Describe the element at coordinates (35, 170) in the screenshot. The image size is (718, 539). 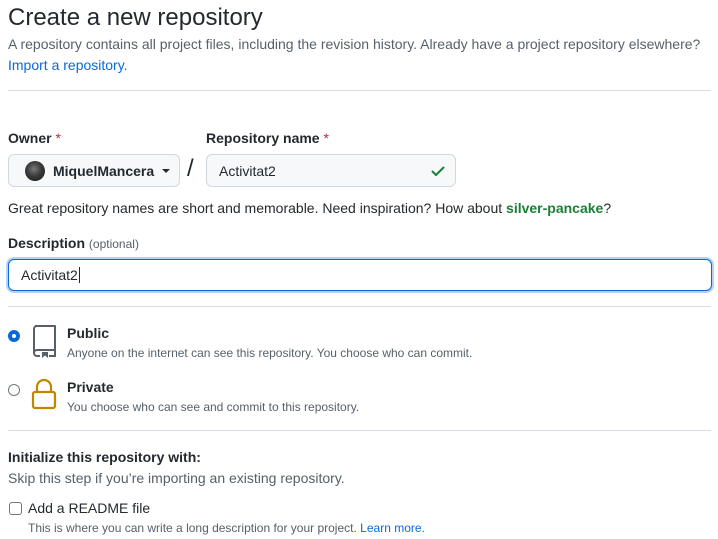
I see `avatar` at that location.